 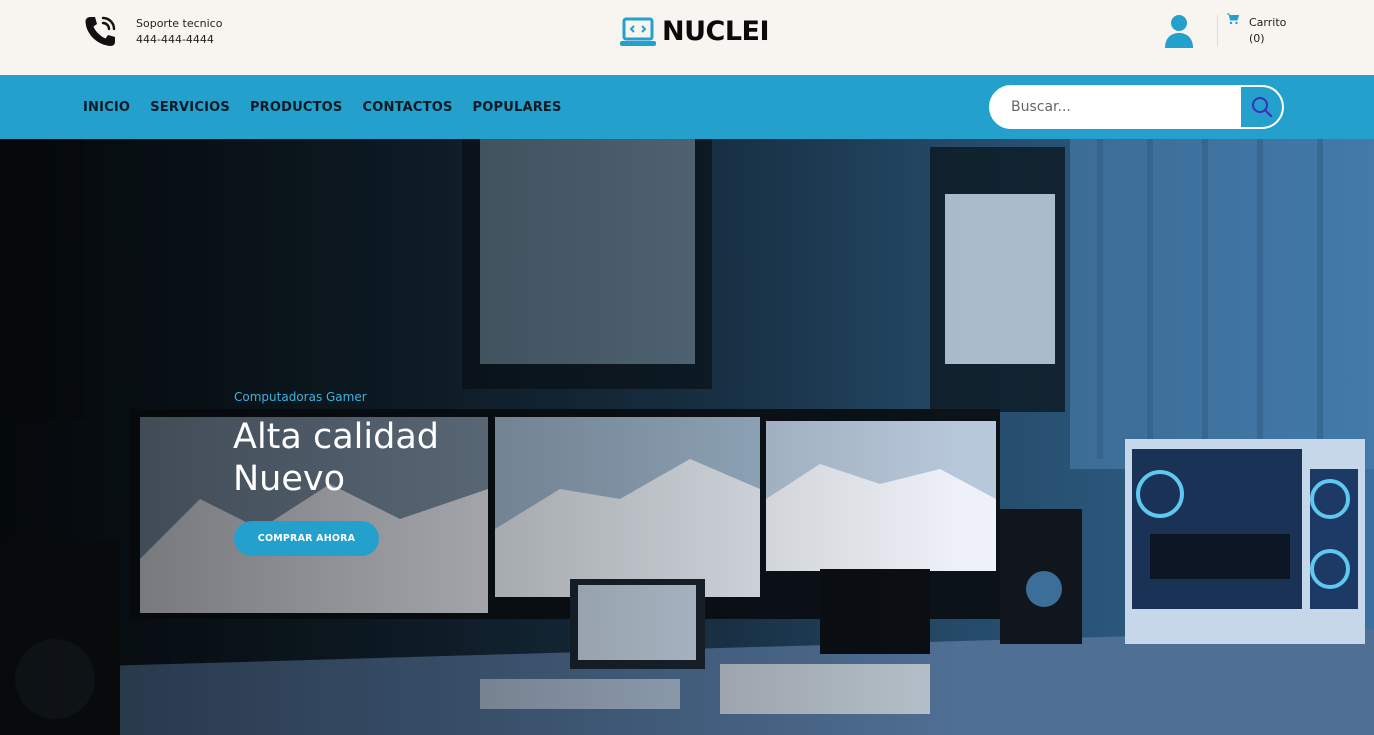 I want to click on nav-item-populares: POPULARES, so click(x=517, y=107).